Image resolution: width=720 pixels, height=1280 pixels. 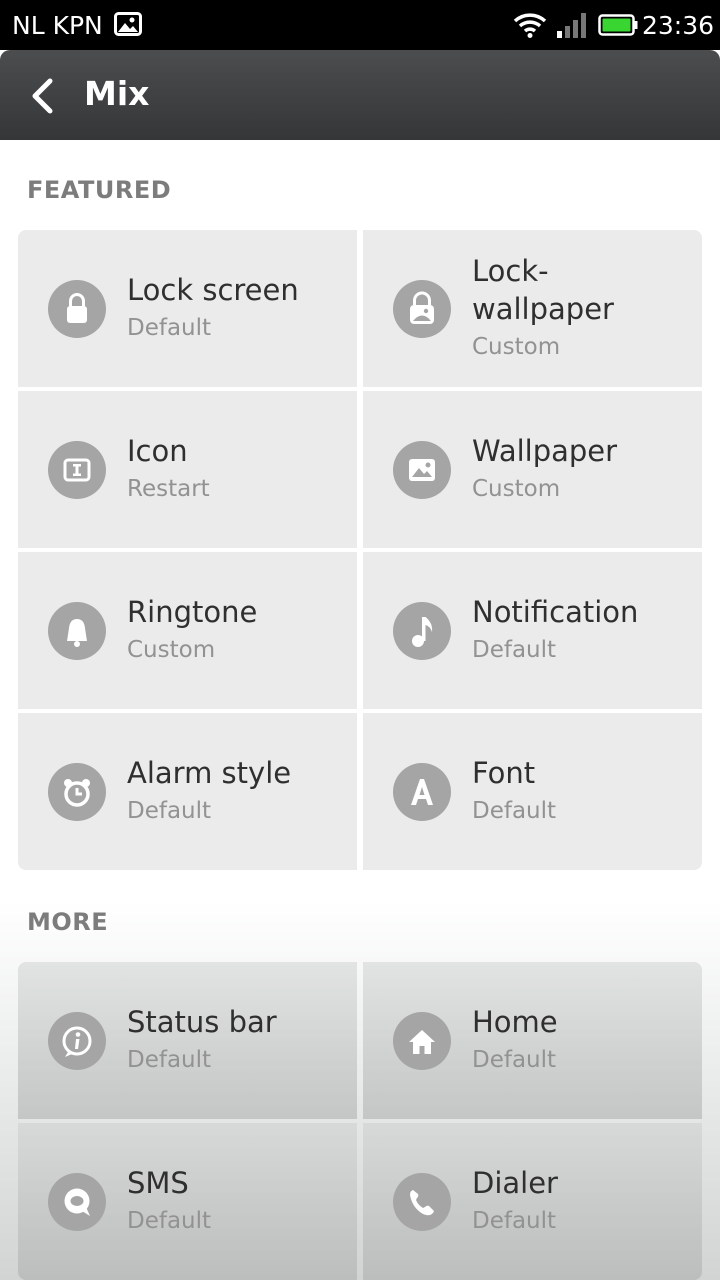 What do you see at coordinates (77, 469) in the screenshot?
I see `icon-theme-icon` at bounding box center [77, 469].